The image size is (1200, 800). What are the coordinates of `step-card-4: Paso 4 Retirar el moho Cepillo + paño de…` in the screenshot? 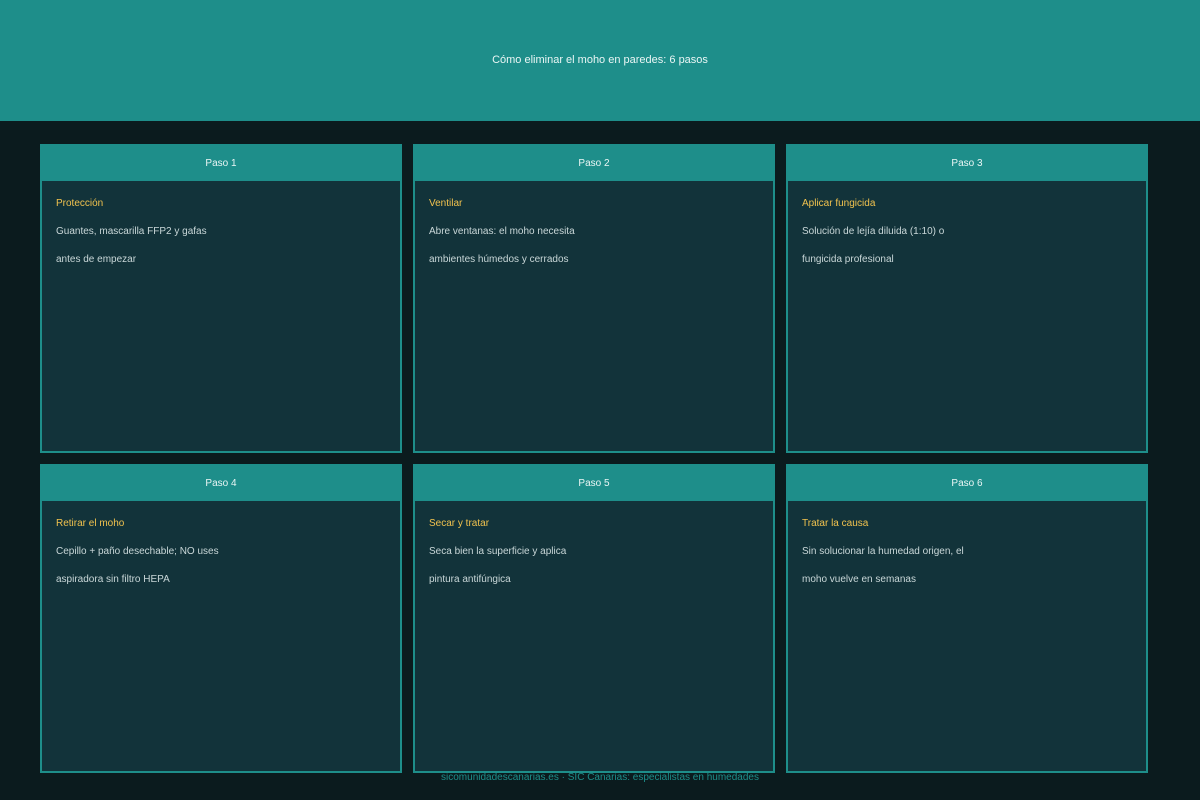 It's located at (221, 618).